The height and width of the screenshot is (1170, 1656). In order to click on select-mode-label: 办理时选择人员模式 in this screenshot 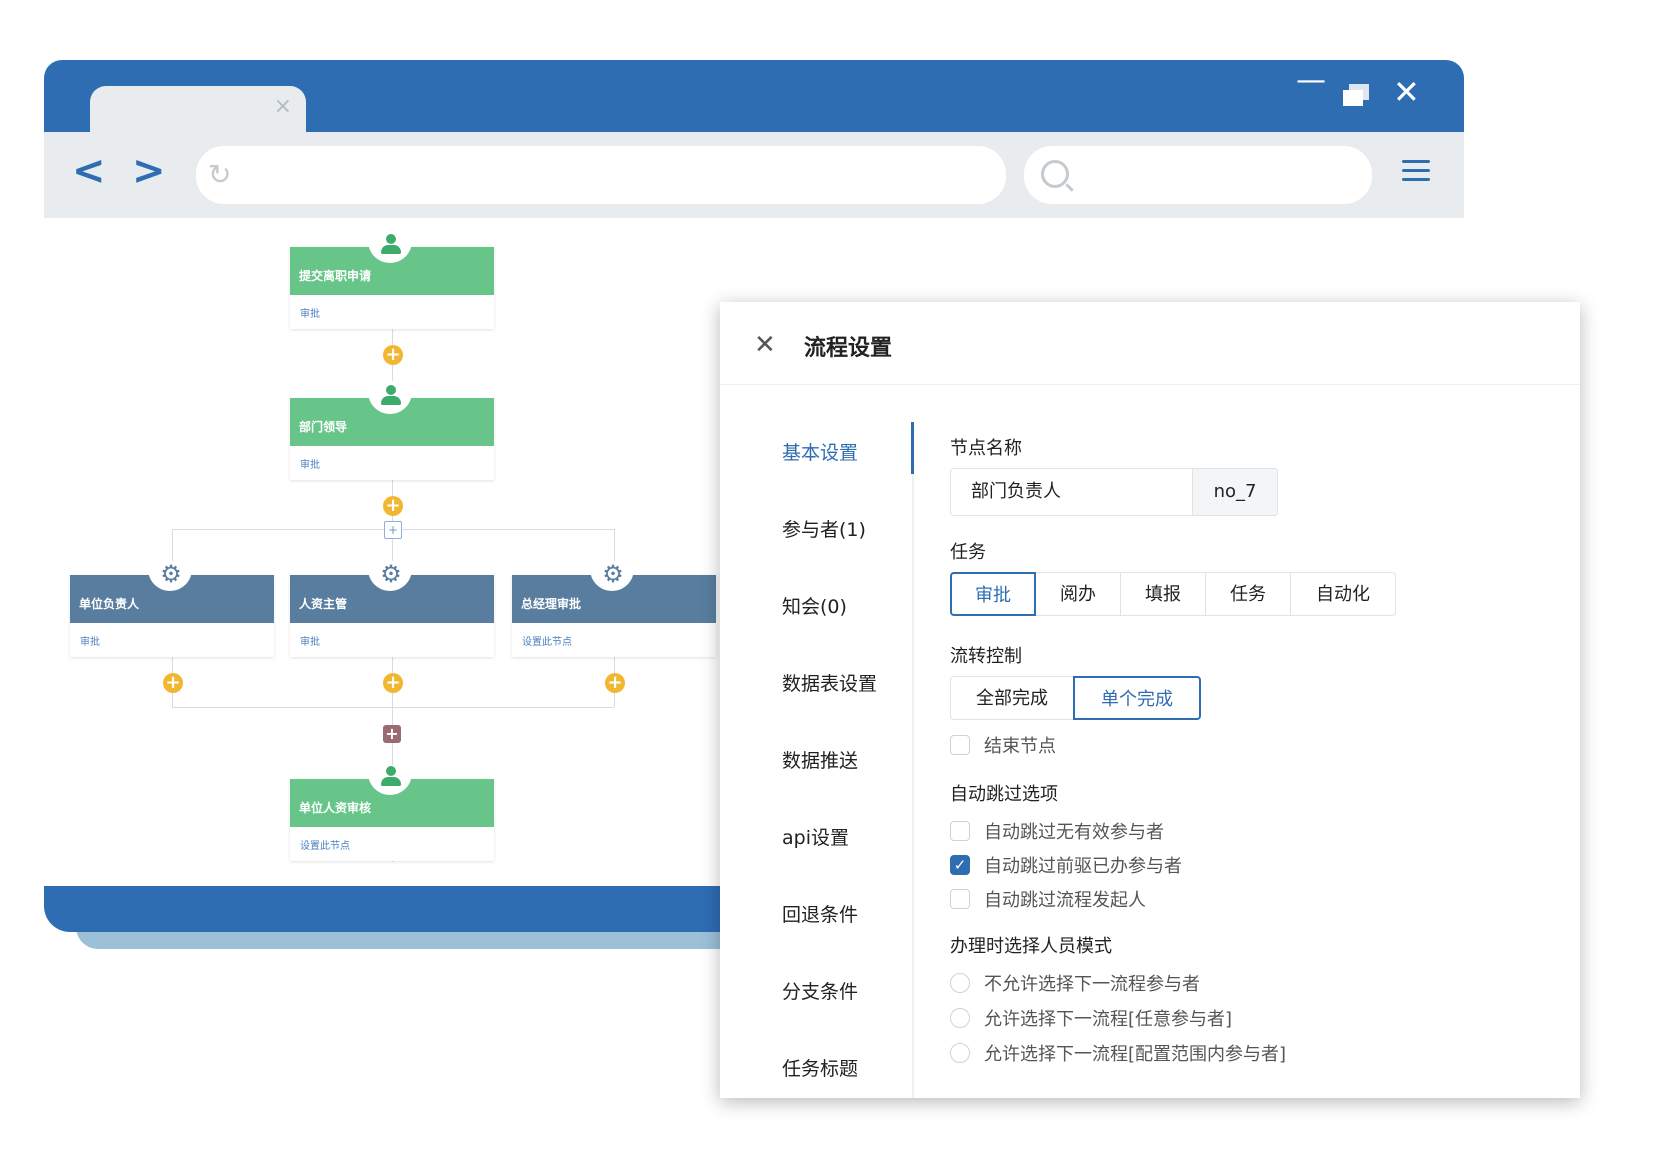, I will do `click(1031, 946)`.